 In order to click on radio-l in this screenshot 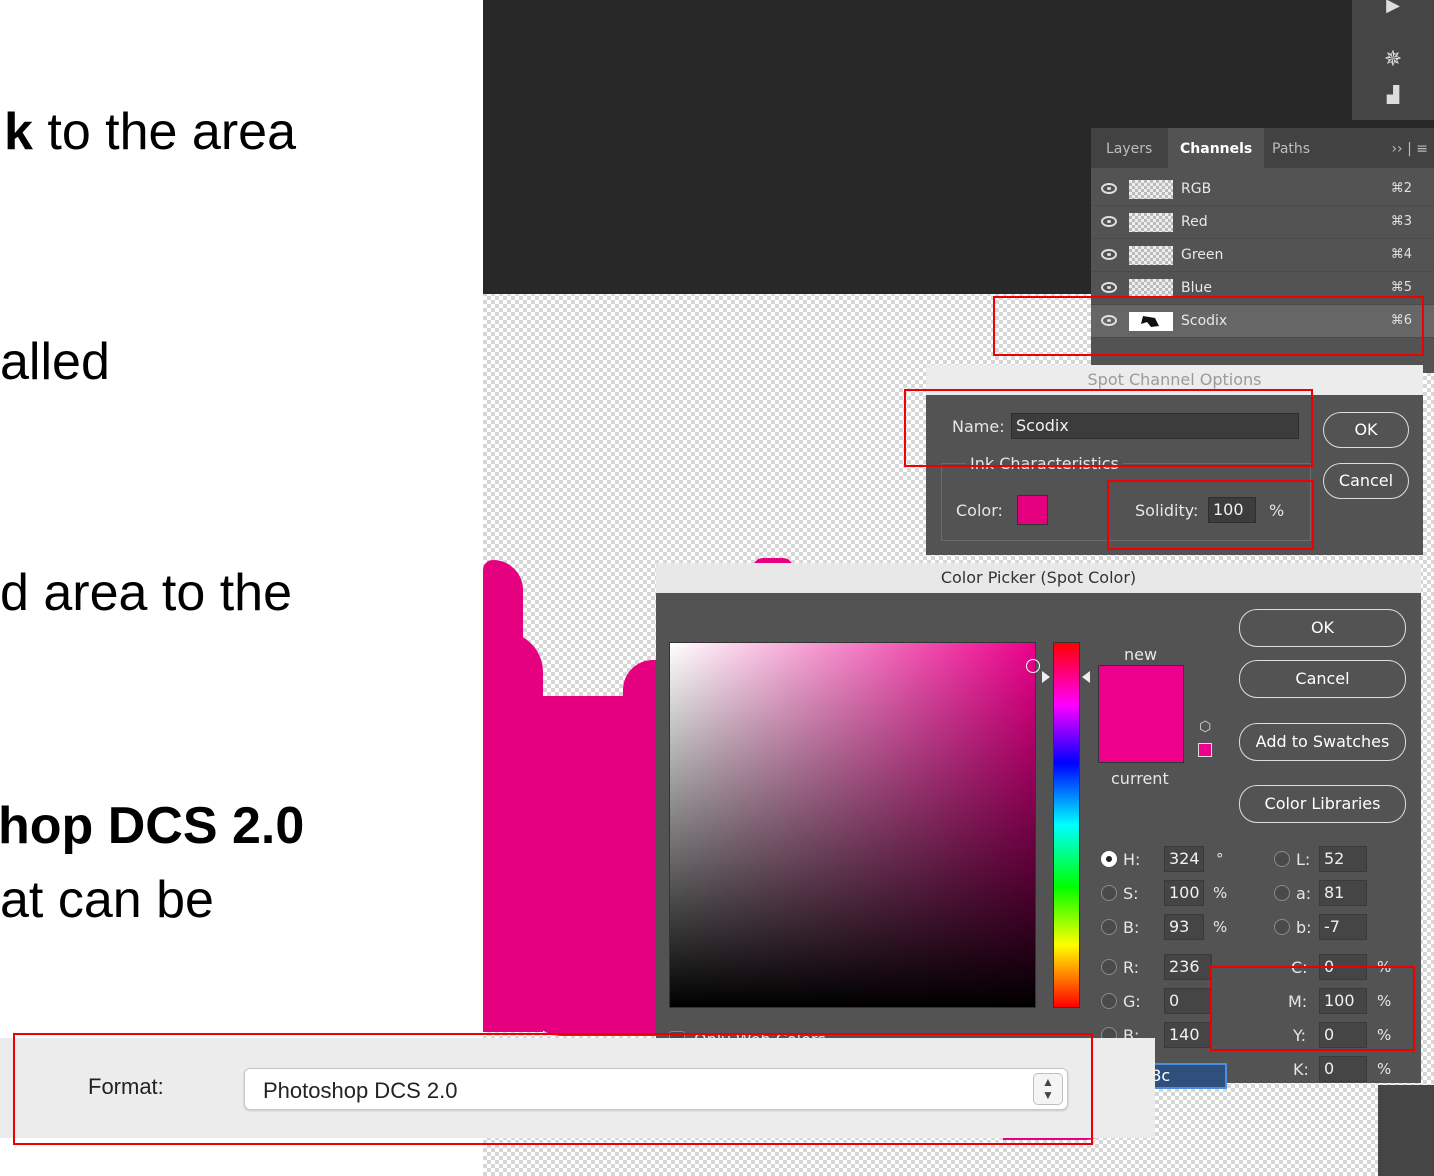, I will do `click(1282, 859)`.